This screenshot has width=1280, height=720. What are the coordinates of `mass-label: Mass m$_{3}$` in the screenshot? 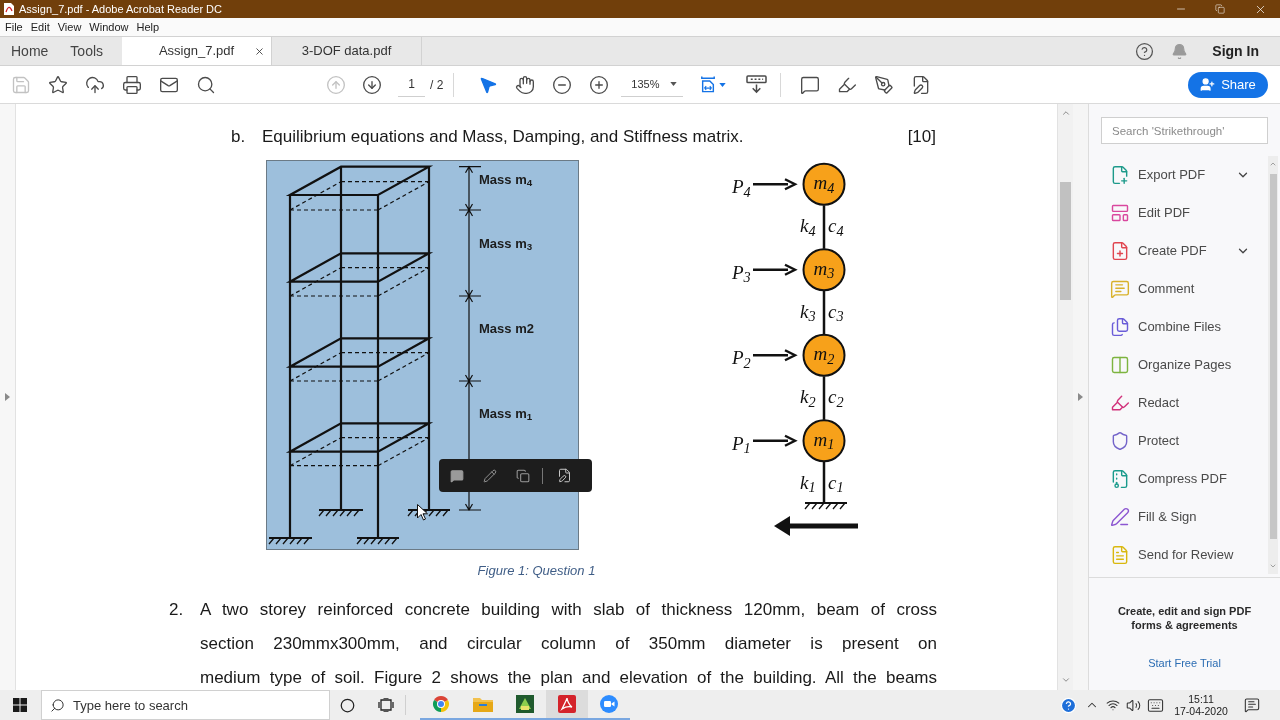 It's located at (506, 244).